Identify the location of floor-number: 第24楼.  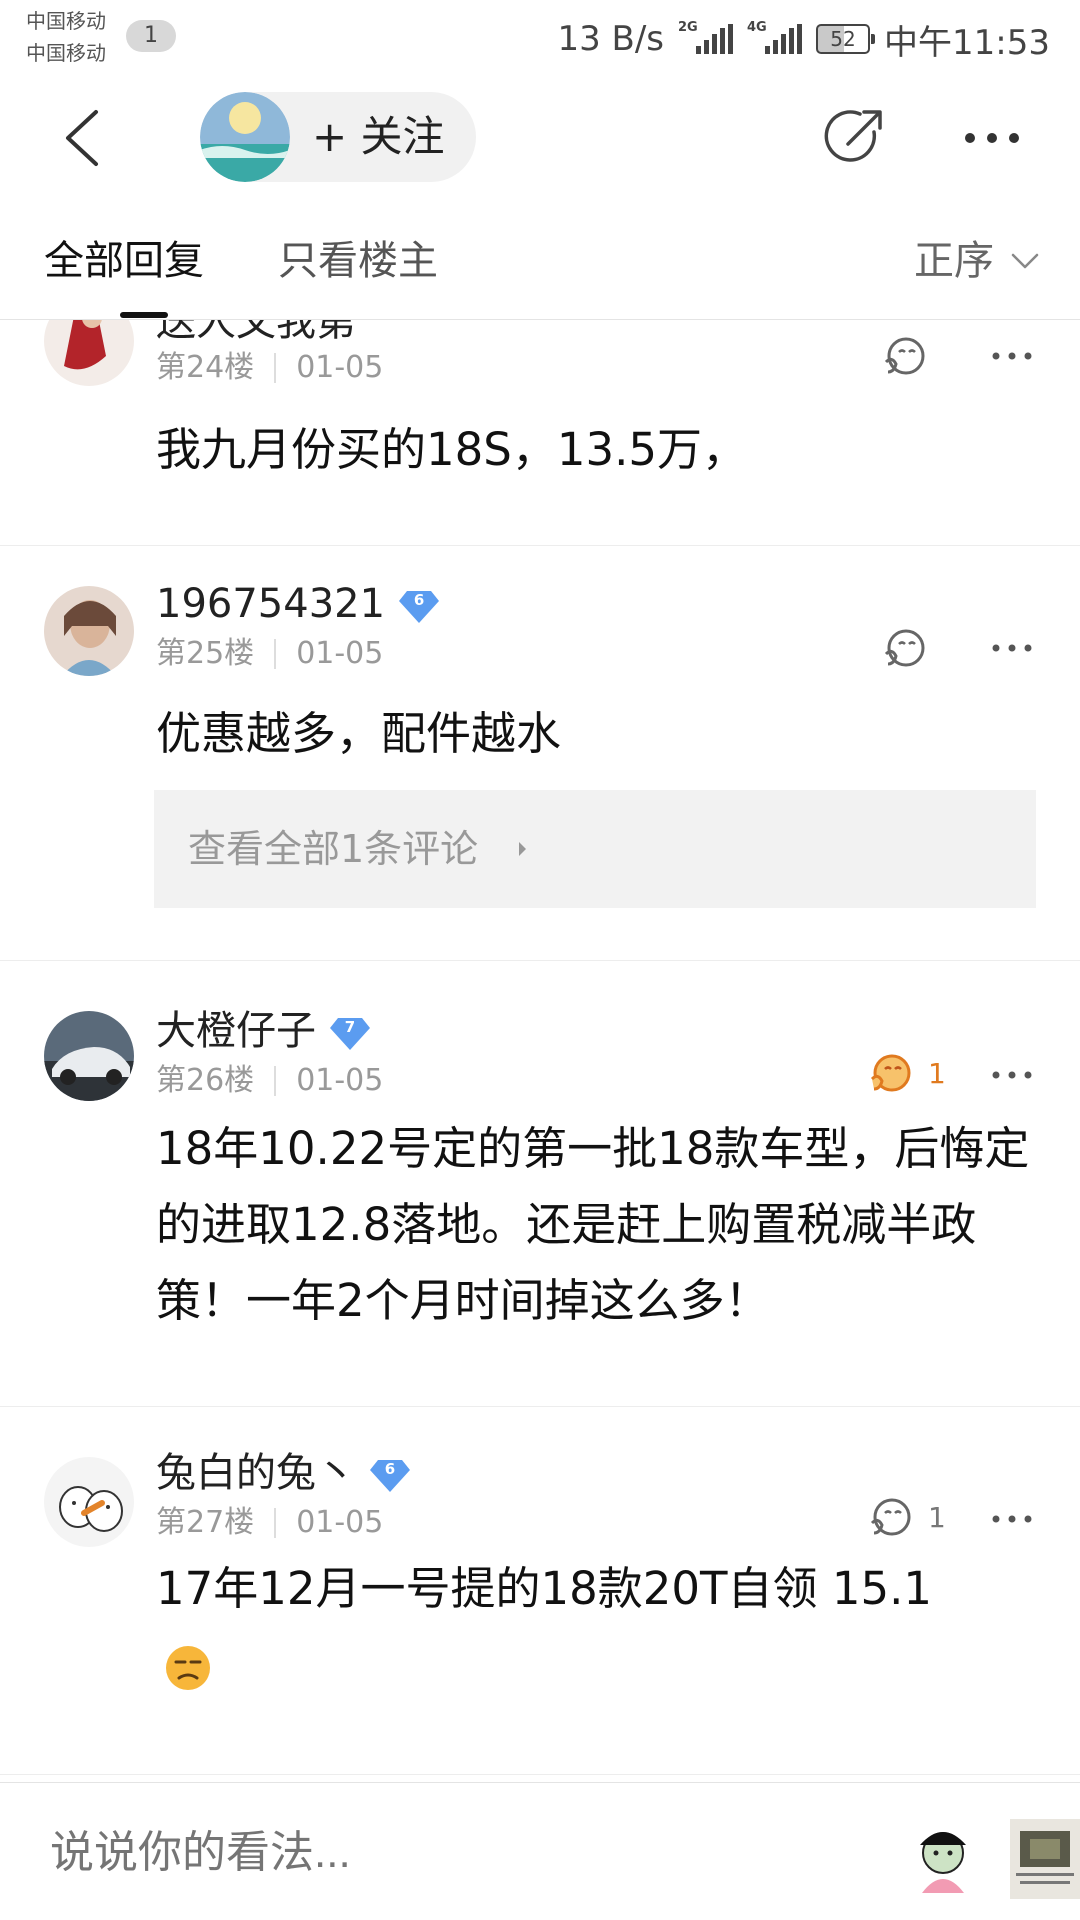
(205, 367).